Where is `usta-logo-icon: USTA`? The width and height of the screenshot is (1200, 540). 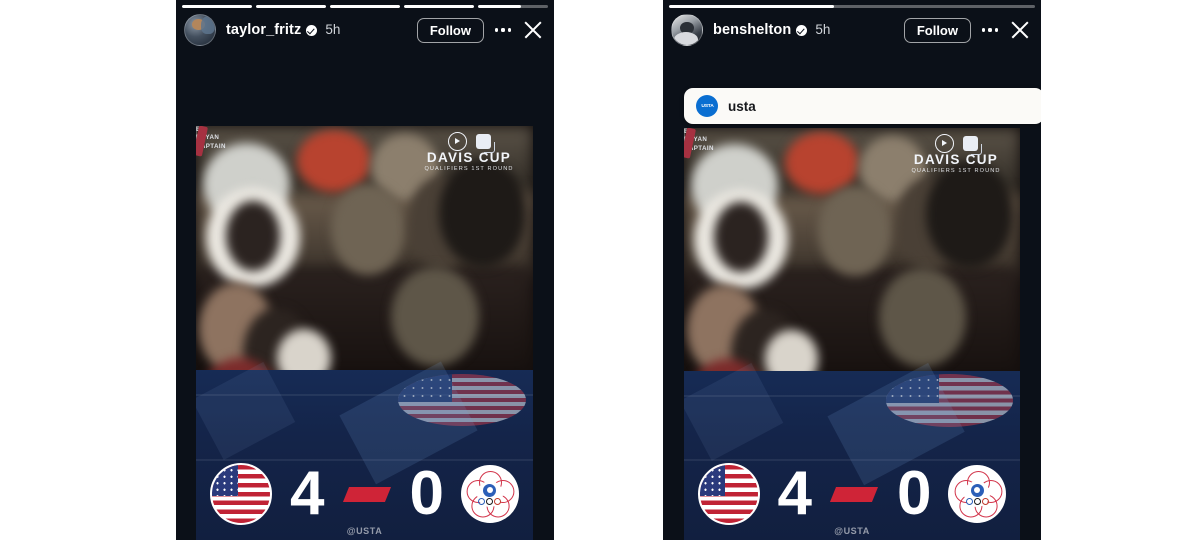
usta-logo-icon: USTA is located at coordinates (707, 106).